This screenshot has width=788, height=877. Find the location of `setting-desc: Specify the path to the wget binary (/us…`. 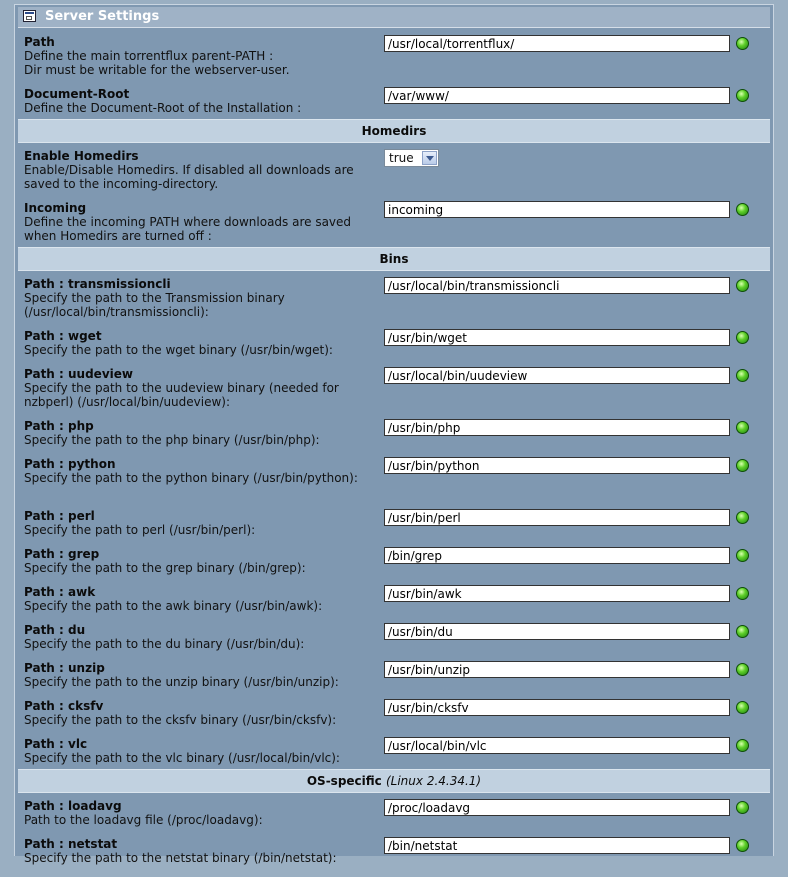

setting-desc: Specify the path to the wget binary (/us… is located at coordinates (178, 350).